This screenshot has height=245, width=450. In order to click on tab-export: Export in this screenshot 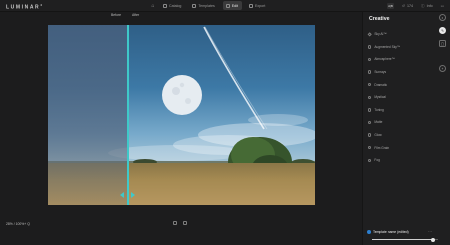, I will do `click(257, 5)`.